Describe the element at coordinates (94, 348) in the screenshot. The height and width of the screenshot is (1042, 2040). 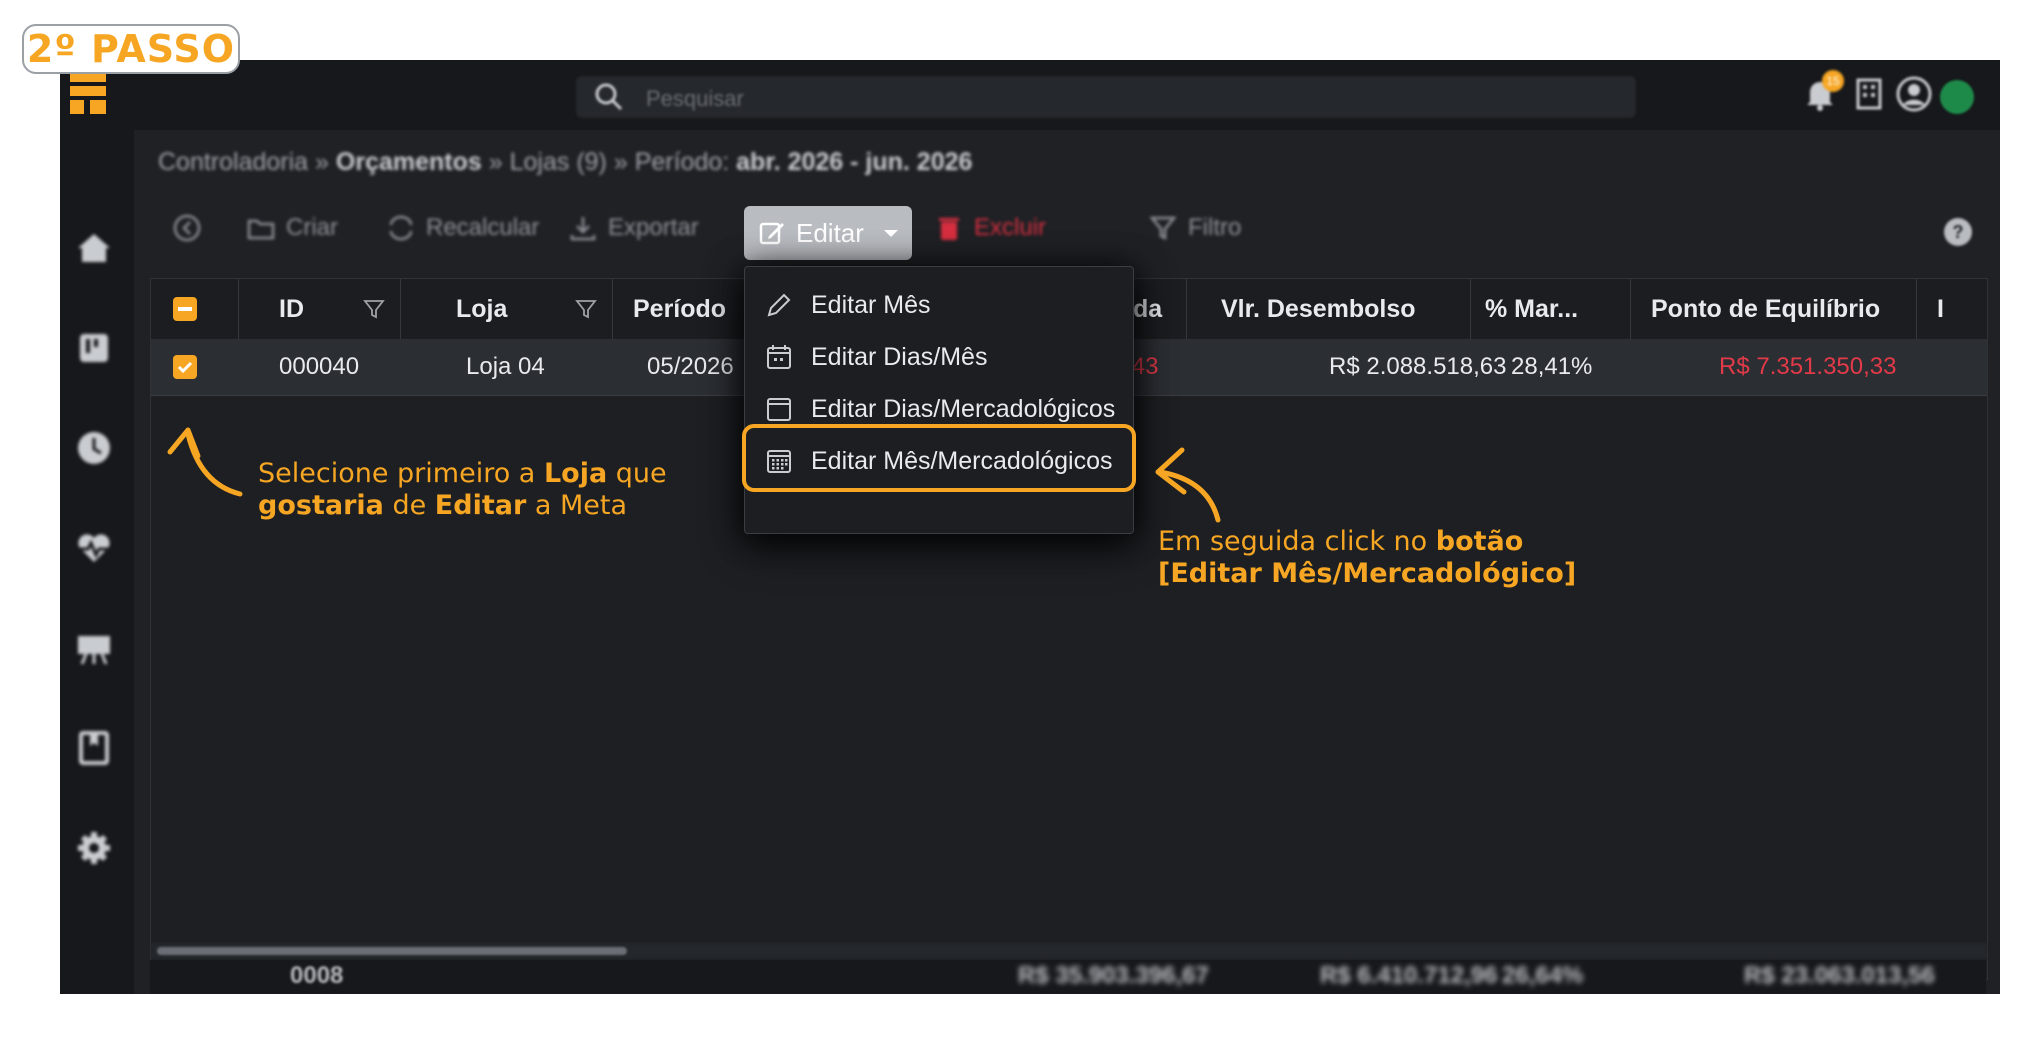
I see `board-icon` at that location.